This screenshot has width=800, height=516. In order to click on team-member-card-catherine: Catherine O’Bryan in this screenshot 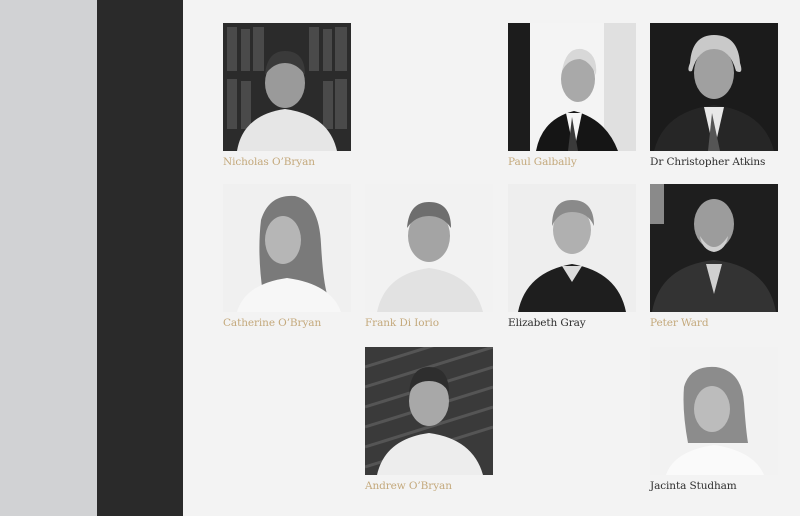, I will do `click(287, 257)`.